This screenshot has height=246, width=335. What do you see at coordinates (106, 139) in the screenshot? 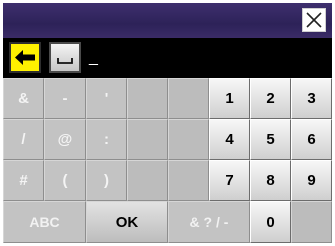
I see `key-colon: :` at bounding box center [106, 139].